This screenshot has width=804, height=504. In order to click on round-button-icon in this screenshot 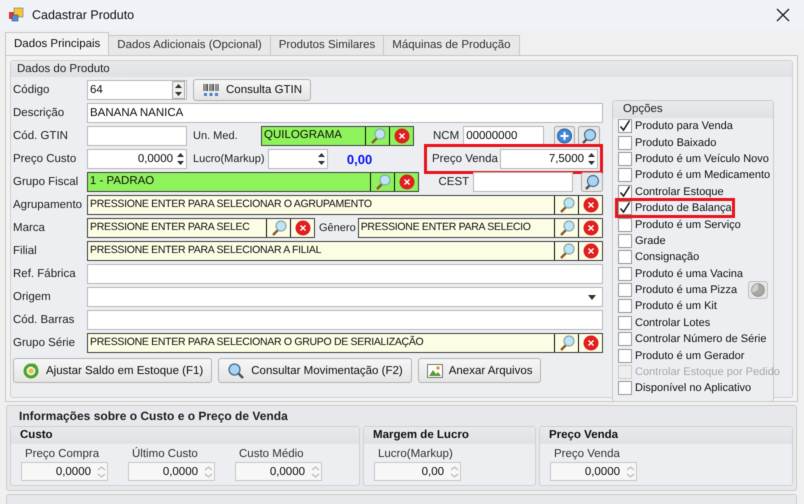, I will do `click(758, 290)`.